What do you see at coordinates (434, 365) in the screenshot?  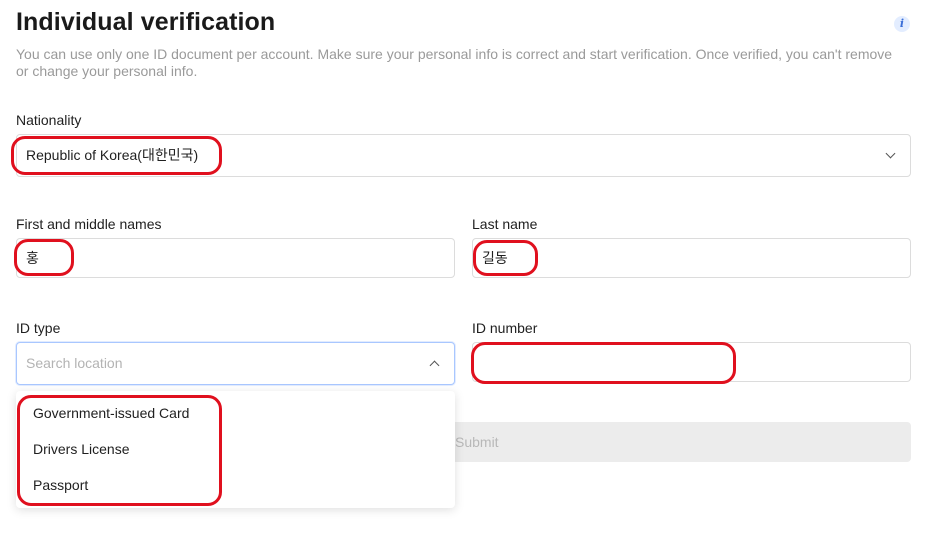 I see `chevron-up-icon` at bounding box center [434, 365].